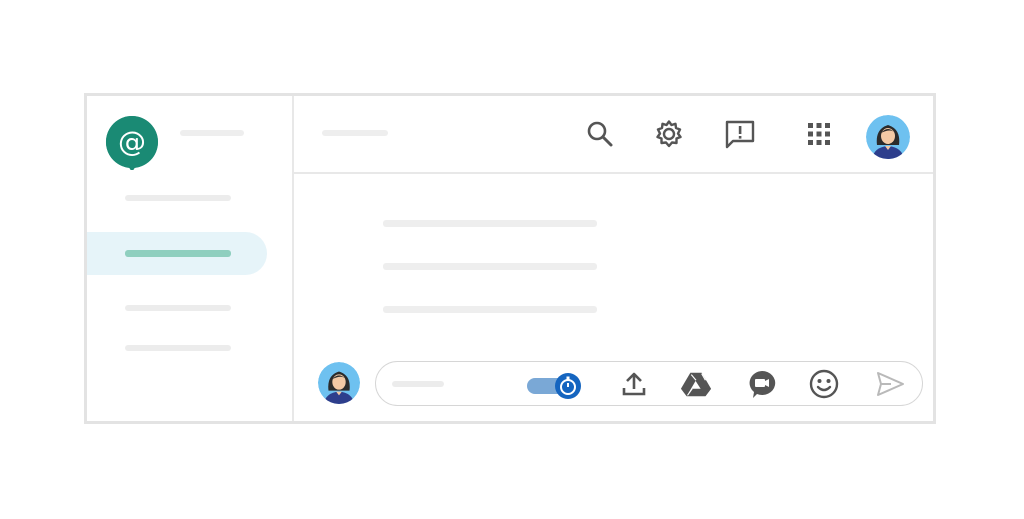  What do you see at coordinates (762, 384) in the screenshot?
I see `meet-icon` at bounding box center [762, 384].